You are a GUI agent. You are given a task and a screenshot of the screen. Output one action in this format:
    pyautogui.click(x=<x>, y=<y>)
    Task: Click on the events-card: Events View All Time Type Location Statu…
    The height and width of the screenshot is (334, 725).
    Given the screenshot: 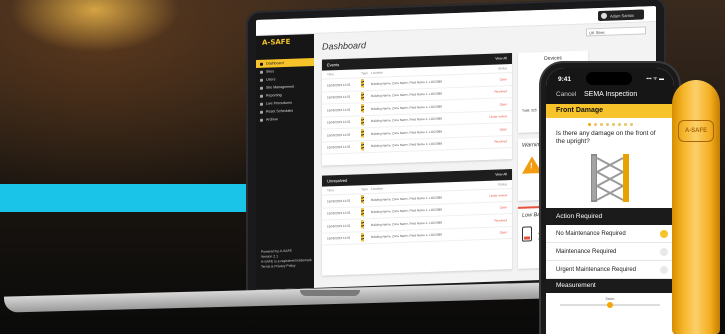 What is the action you would take?
    pyautogui.click(x=417, y=109)
    